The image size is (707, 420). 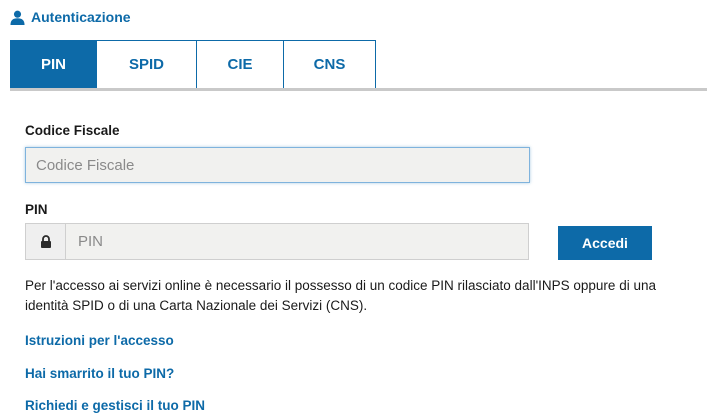 What do you see at coordinates (297, 241) in the screenshot?
I see `pin-input` at bounding box center [297, 241].